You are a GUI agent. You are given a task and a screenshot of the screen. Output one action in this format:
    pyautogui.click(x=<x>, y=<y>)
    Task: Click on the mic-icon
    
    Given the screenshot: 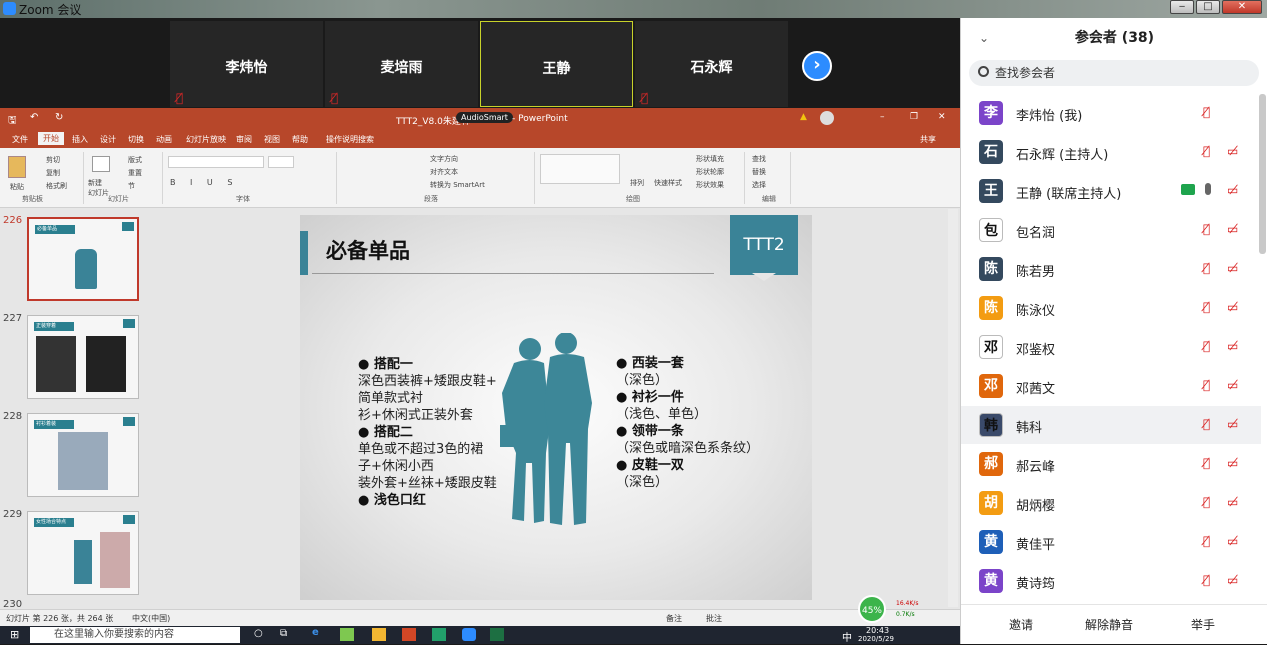 What is the action you would take?
    pyautogui.click(x=1208, y=189)
    